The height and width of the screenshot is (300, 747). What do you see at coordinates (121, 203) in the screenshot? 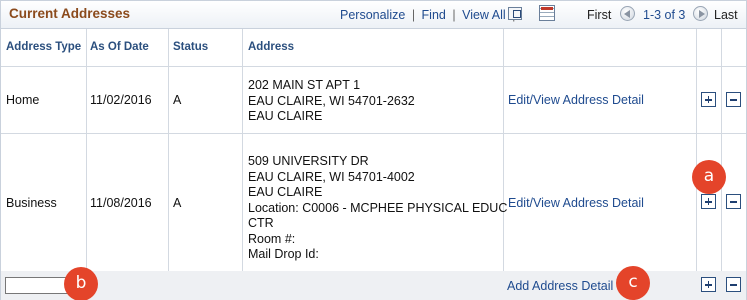
I see `as-of-date-cell: 11/08/2016` at bounding box center [121, 203].